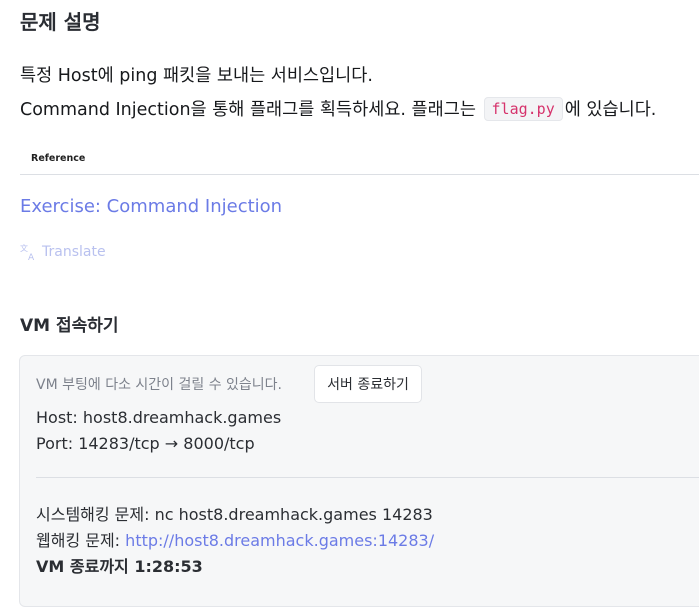 The width and height of the screenshot is (699, 607). Describe the element at coordinates (58, 158) in the screenshot. I see `reference-tab: Reference` at that location.